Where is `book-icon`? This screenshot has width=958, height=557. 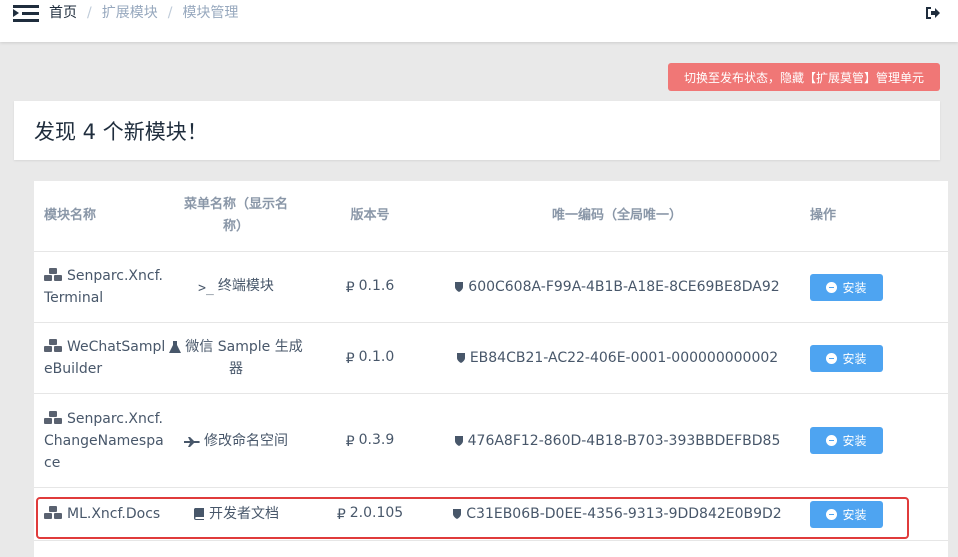 book-icon is located at coordinates (199, 514).